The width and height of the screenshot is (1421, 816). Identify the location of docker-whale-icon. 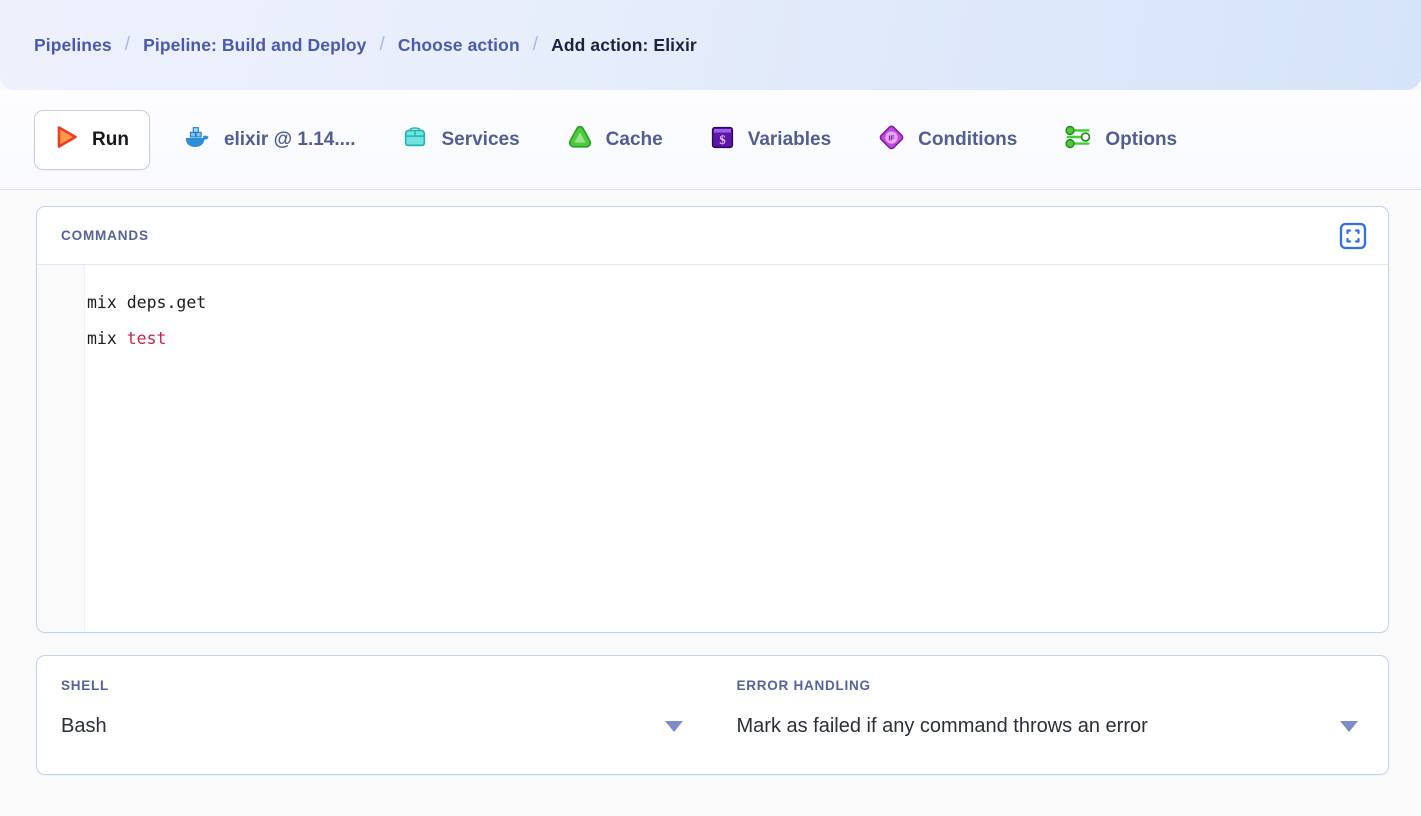
(197, 139).